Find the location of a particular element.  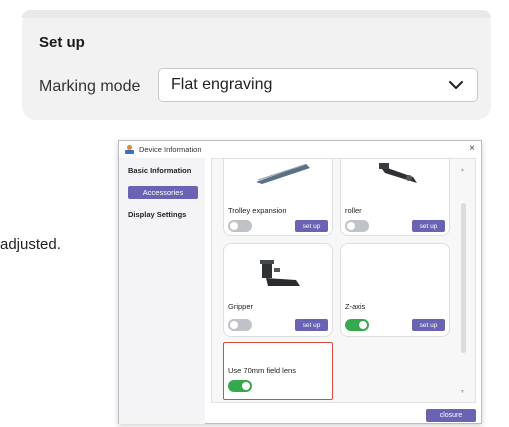

accessory-name: roller is located at coordinates (353, 210).